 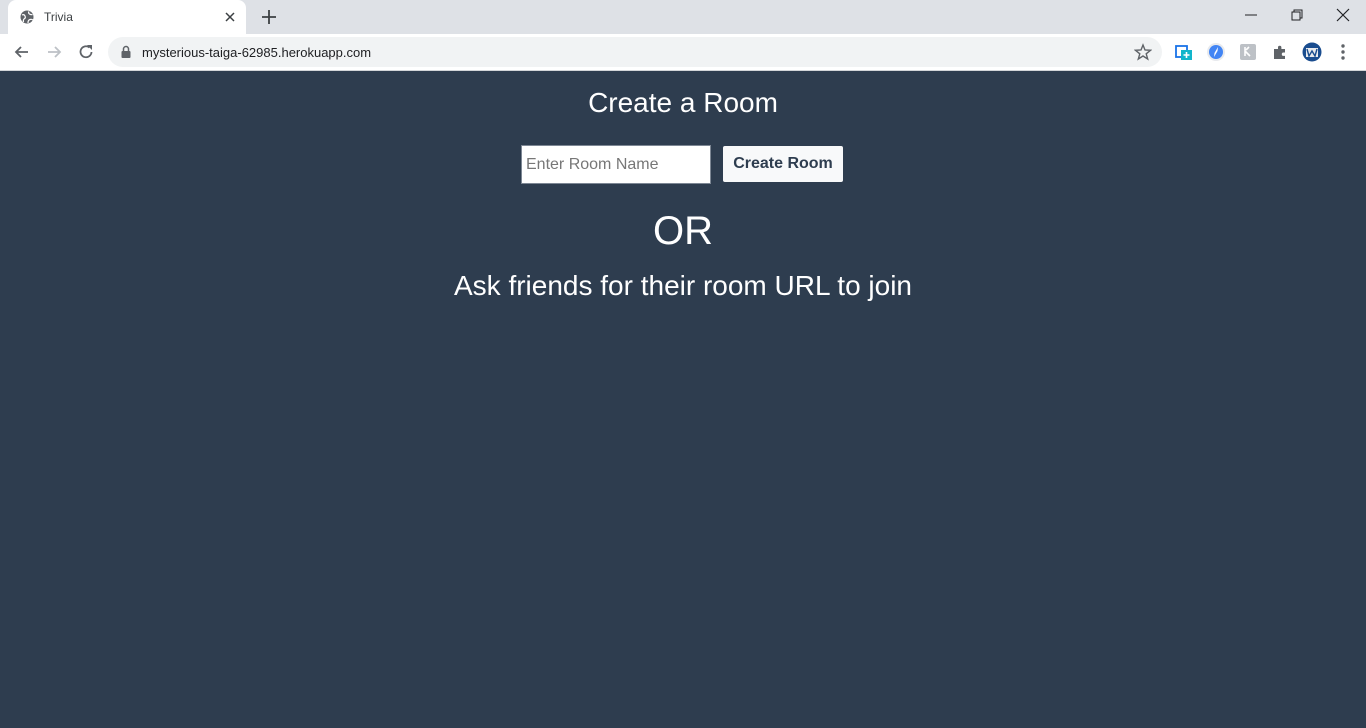 What do you see at coordinates (1312, 52) in the screenshot?
I see `profile-avatar-icon` at bounding box center [1312, 52].